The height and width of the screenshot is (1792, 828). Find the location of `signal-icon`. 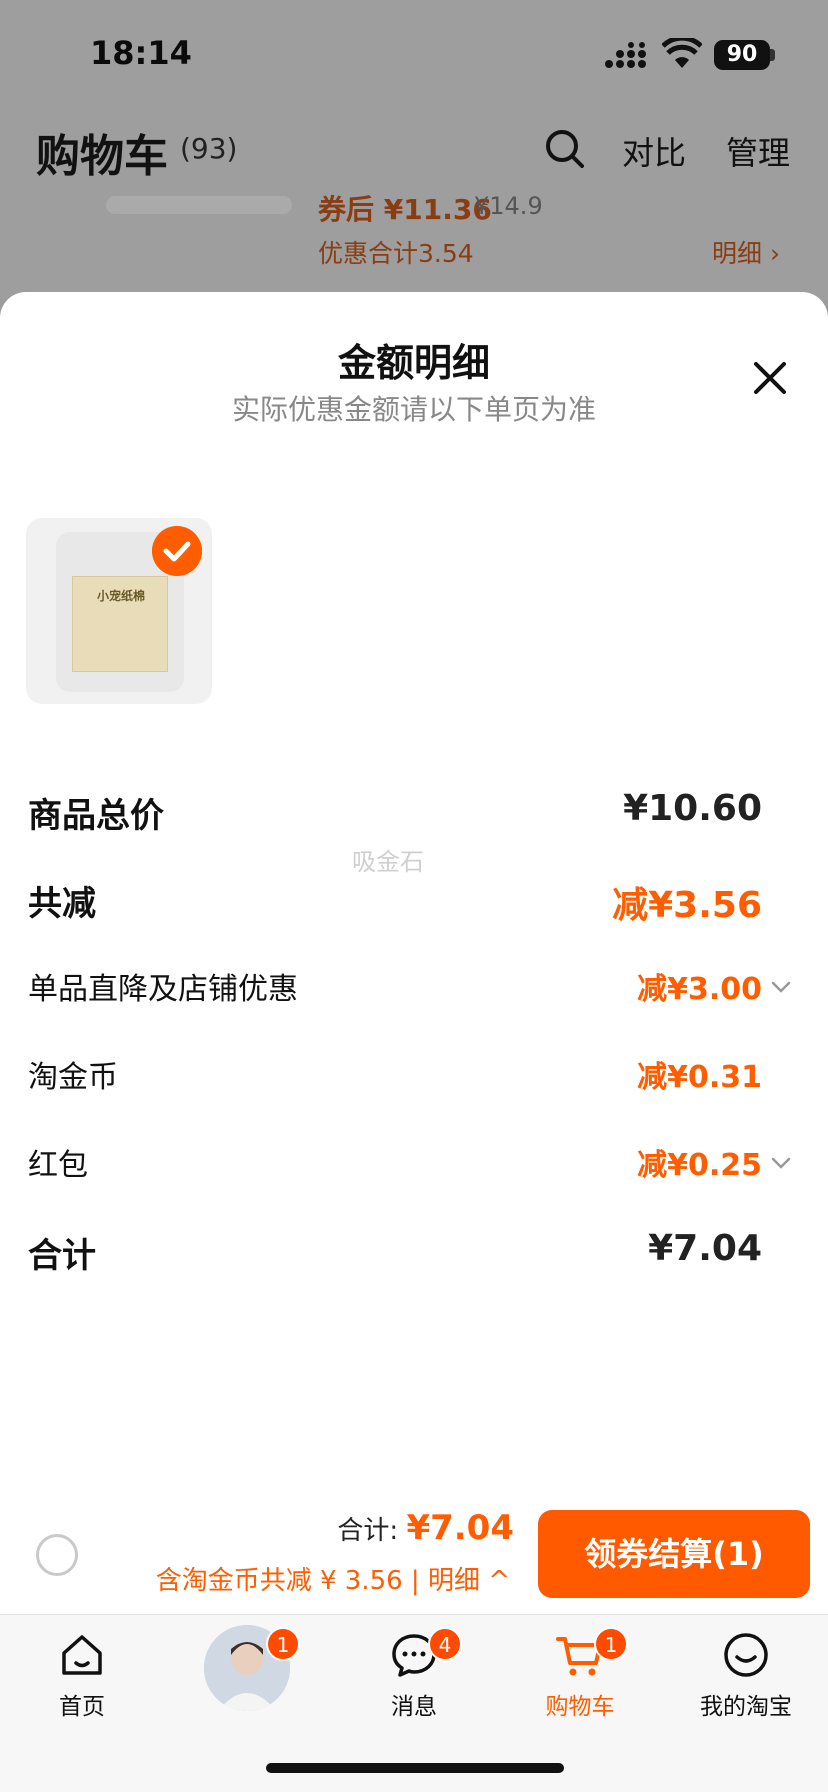

signal-icon is located at coordinates (625, 55).